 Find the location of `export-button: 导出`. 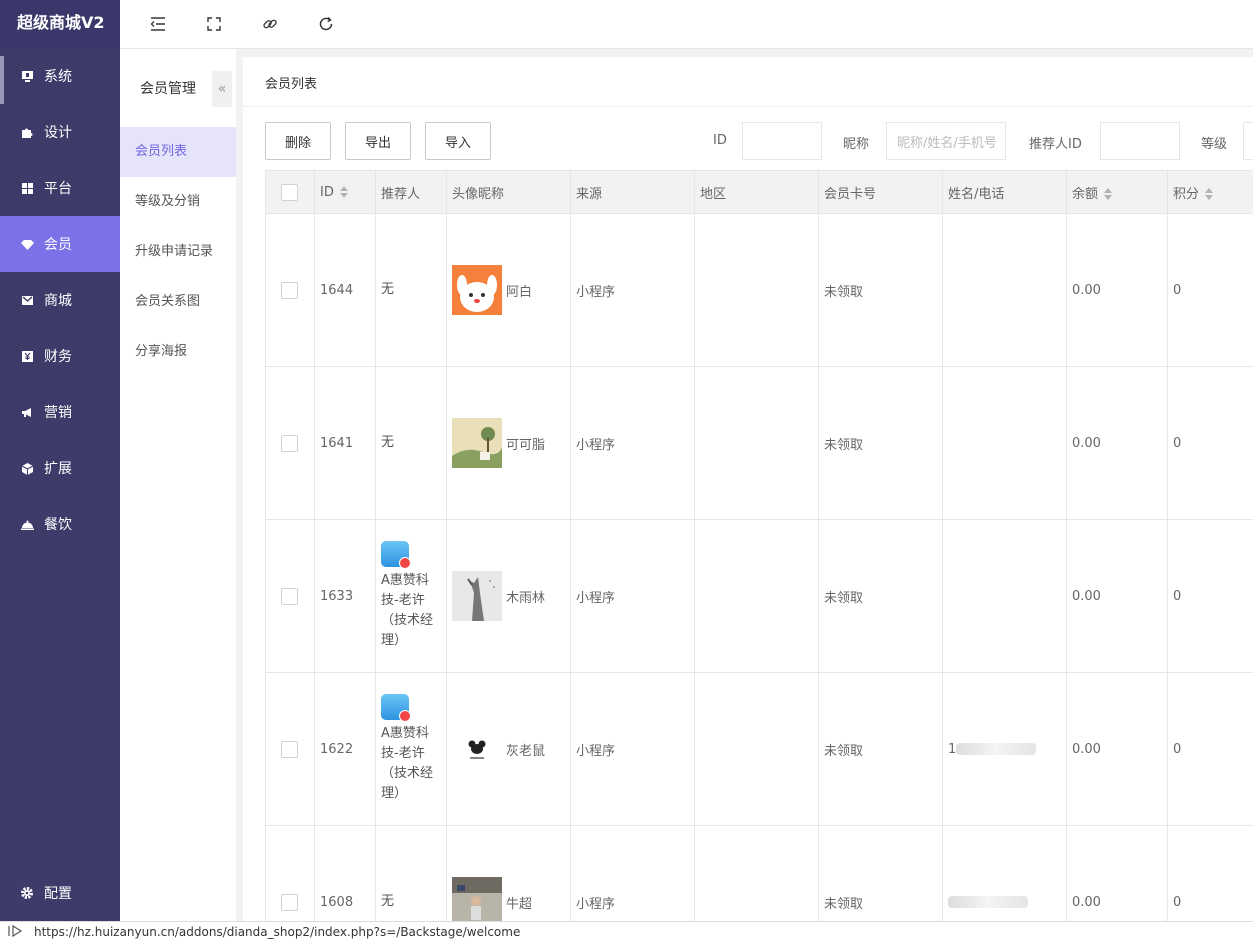

export-button: 导出 is located at coordinates (378, 141).